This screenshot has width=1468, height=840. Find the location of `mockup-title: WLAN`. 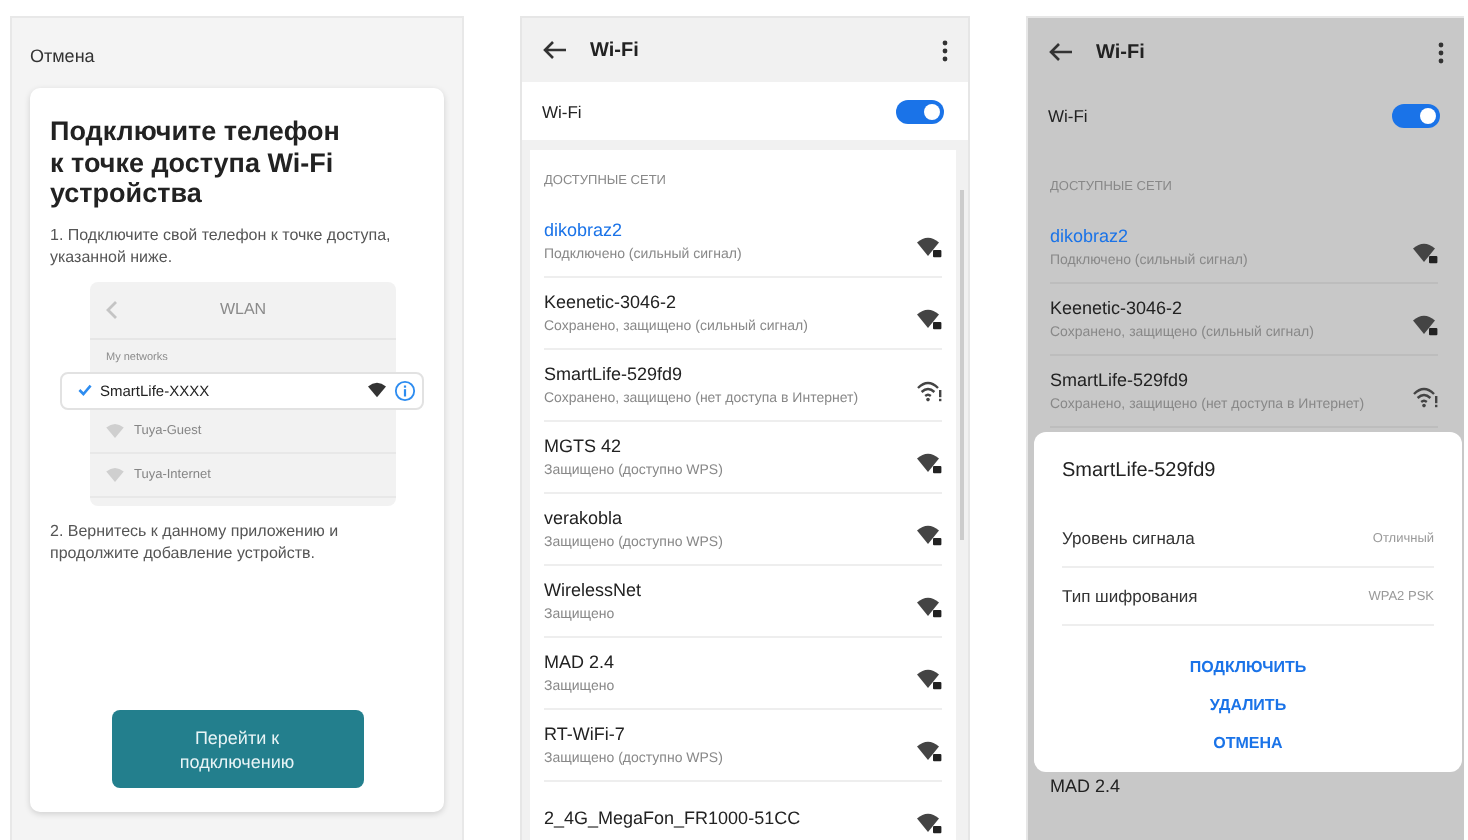

mockup-title: WLAN is located at coordinates (243, 309).